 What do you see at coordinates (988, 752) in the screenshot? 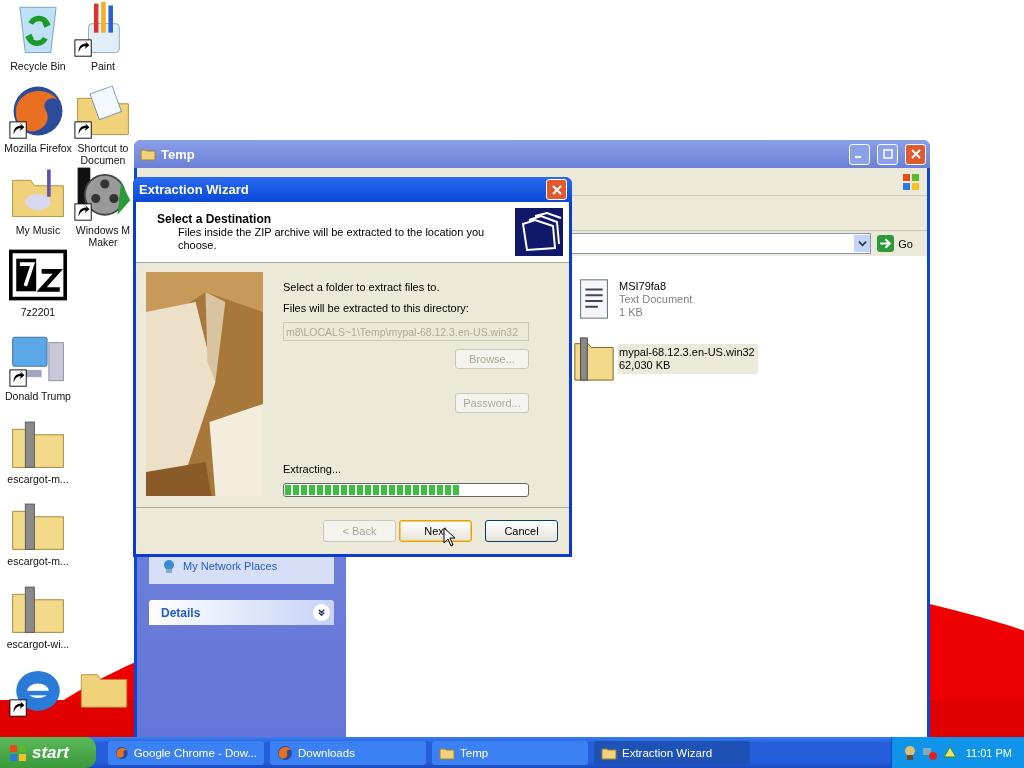
I see `clock: 11:01 PM` at bounding box center [988, 752].